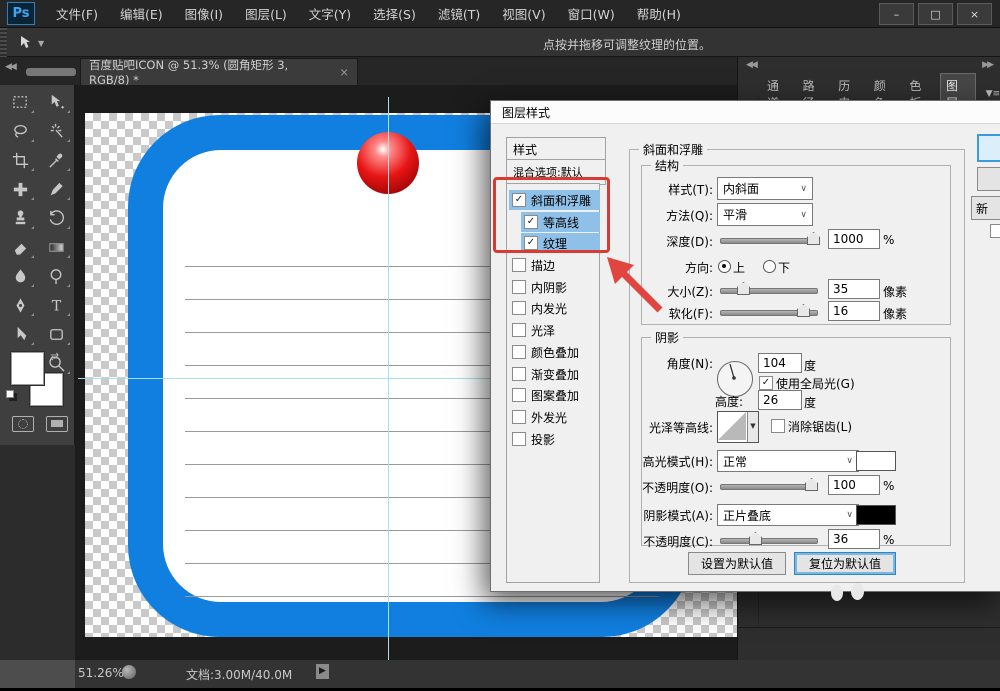  Describe the element at coordinates (747, 515) in the screenshot. I see `shadow-mode-value: 正片叠底` at that location.